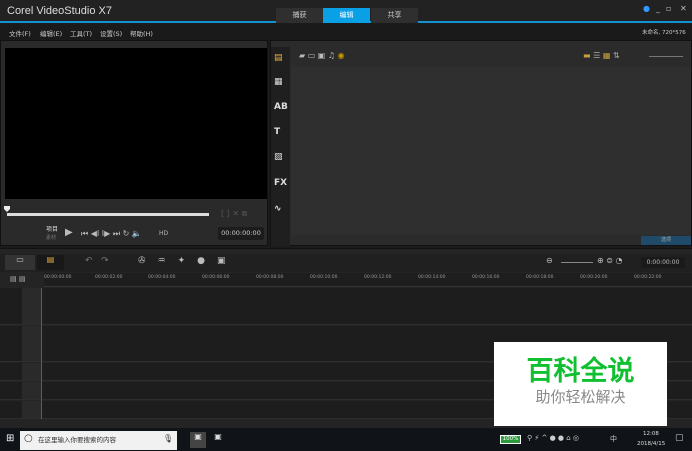 This screenshot has width=692, height=451. I want to click on library-side-bar: ▤ ▦ AB T ▧ FX ∿, so click(280, 146).